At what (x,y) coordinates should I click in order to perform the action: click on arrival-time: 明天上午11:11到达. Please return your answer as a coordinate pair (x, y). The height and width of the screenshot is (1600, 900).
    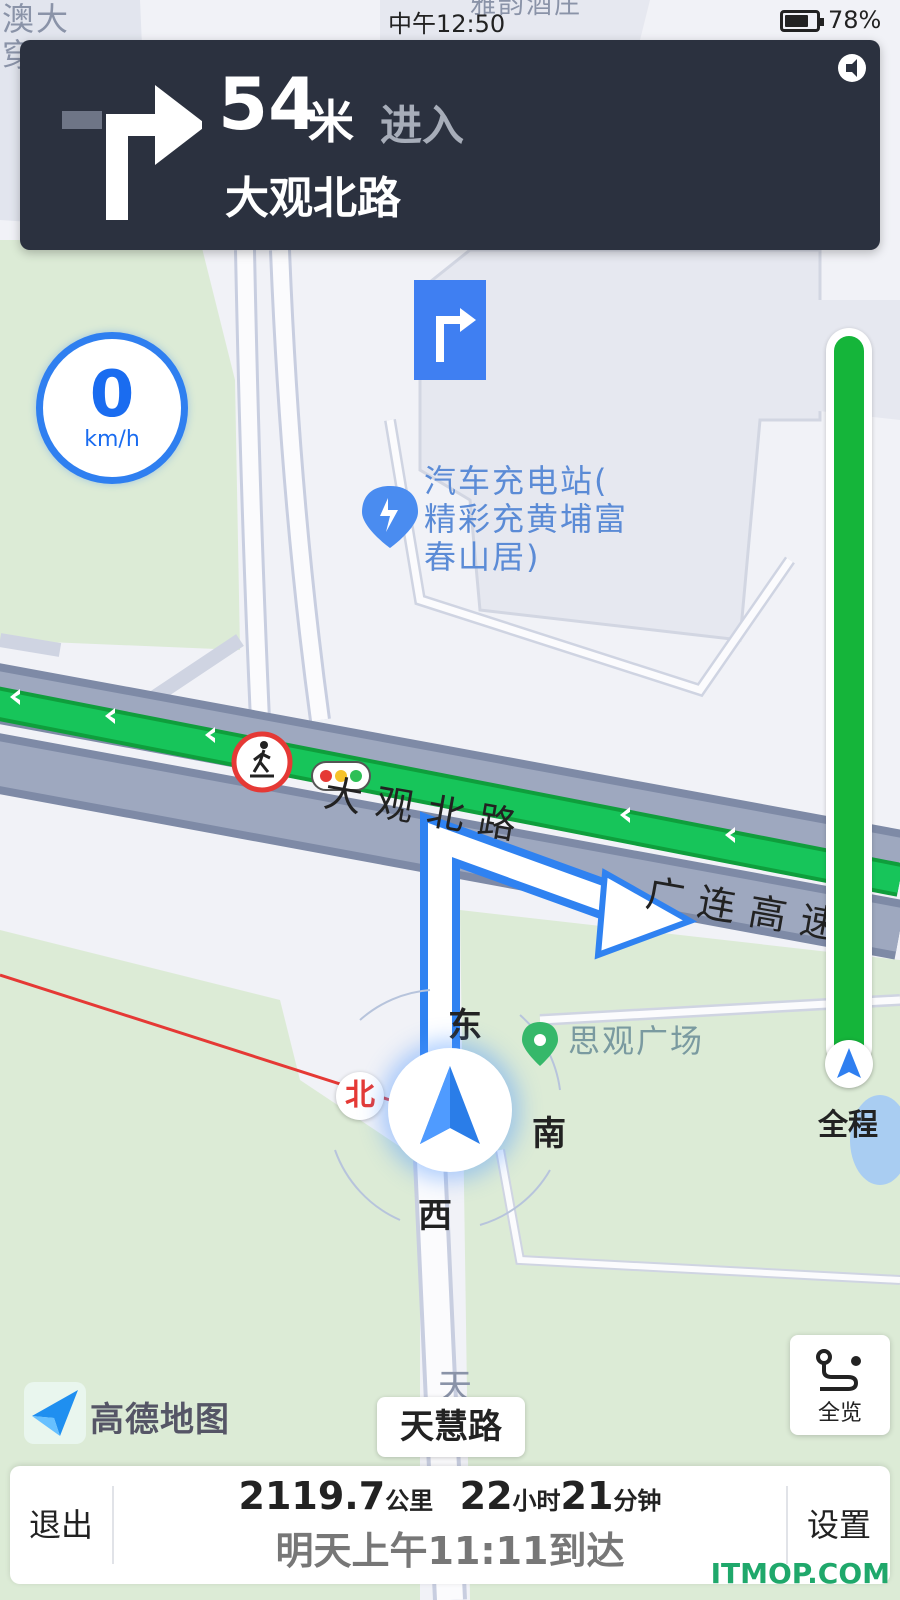
    Looking at the image, I should click on (450, 1551).